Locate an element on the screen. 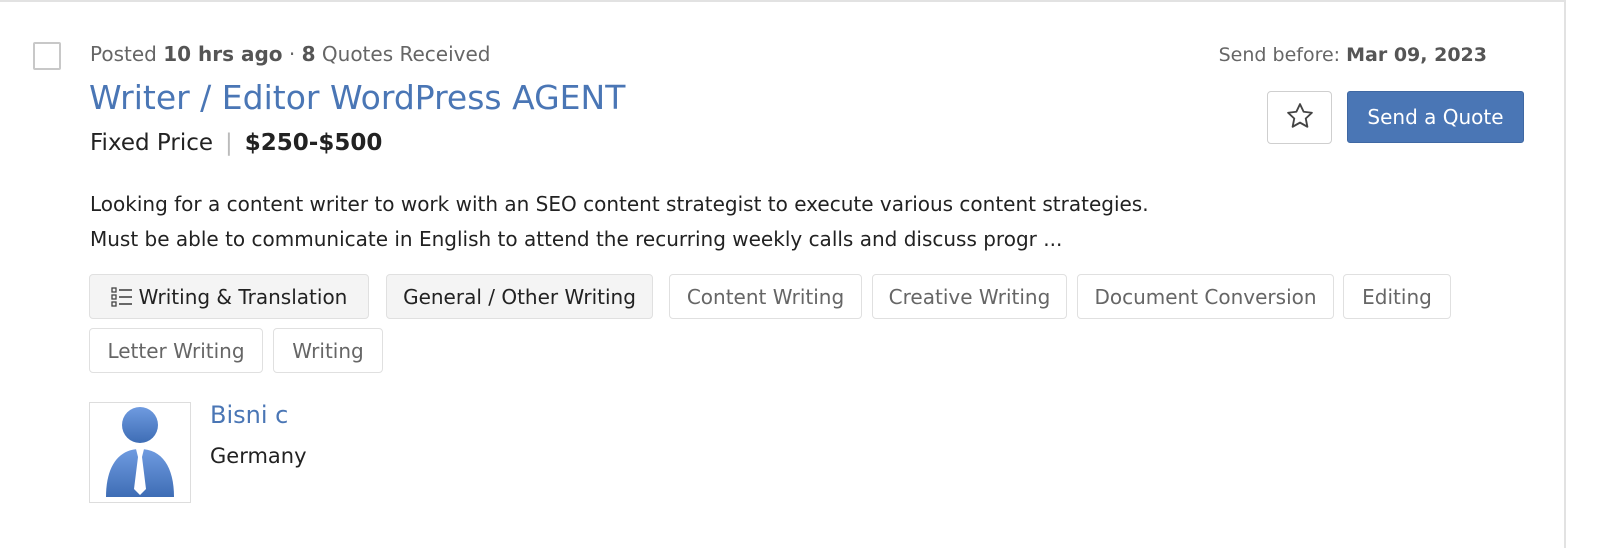  tag-skill: Content Writing is located at coordinates (765, 296).